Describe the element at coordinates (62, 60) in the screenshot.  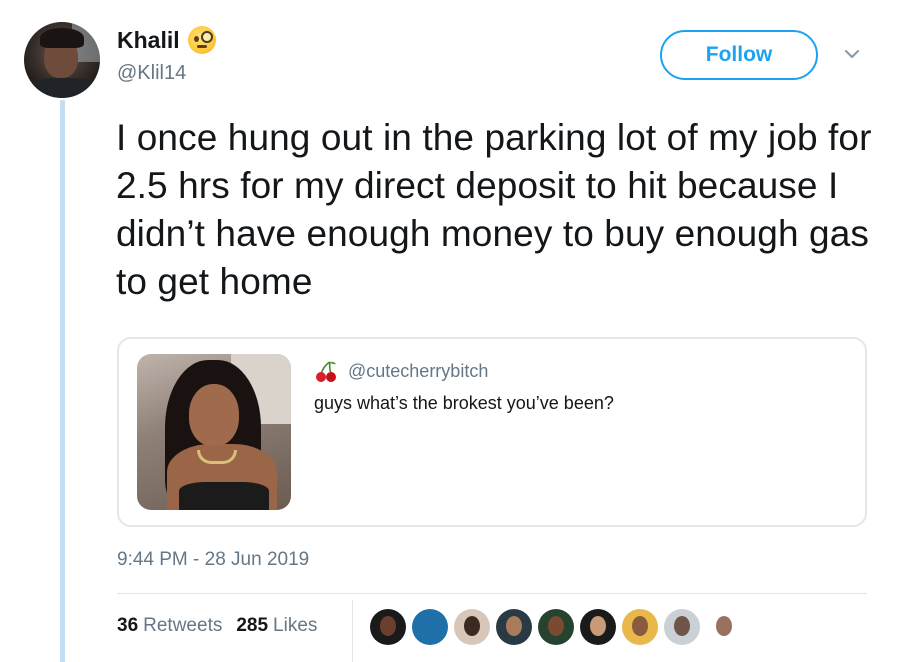
I see `avatar` at that location.